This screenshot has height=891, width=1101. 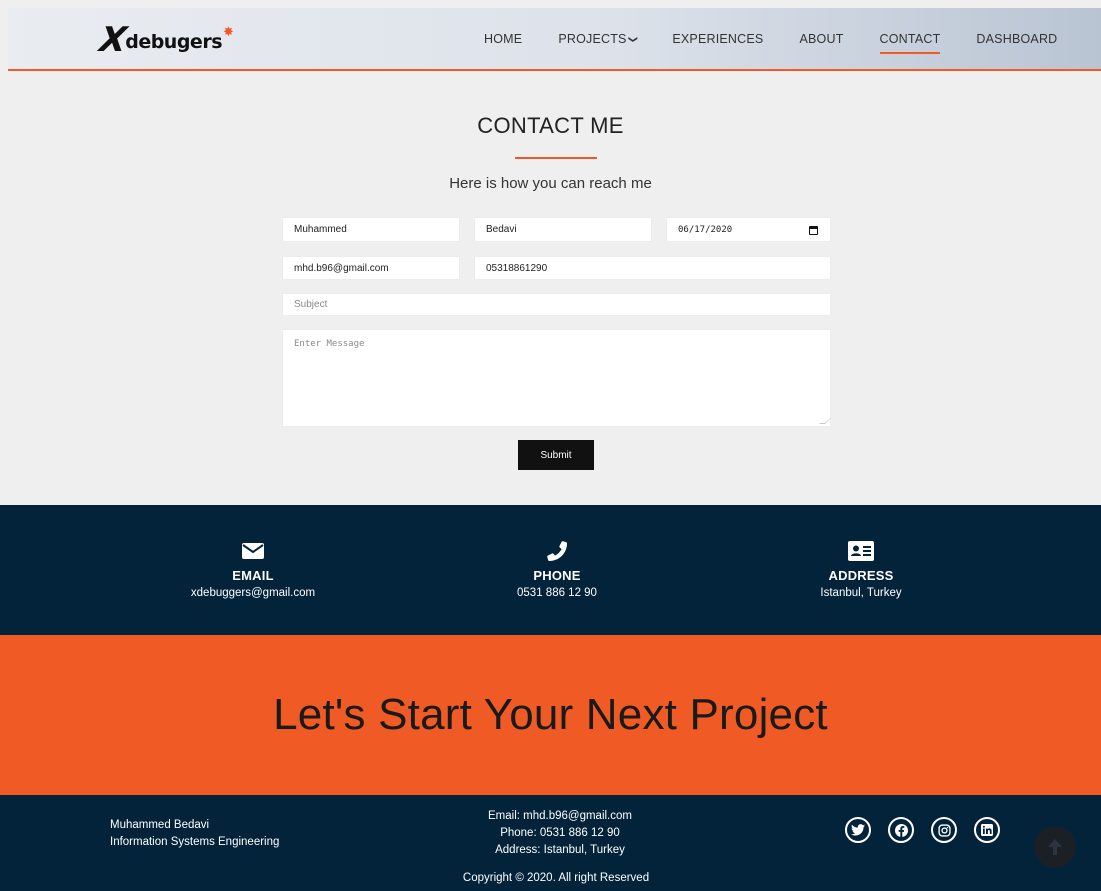 I want to click on nav-home: HOME, so click(x=503, y=39).